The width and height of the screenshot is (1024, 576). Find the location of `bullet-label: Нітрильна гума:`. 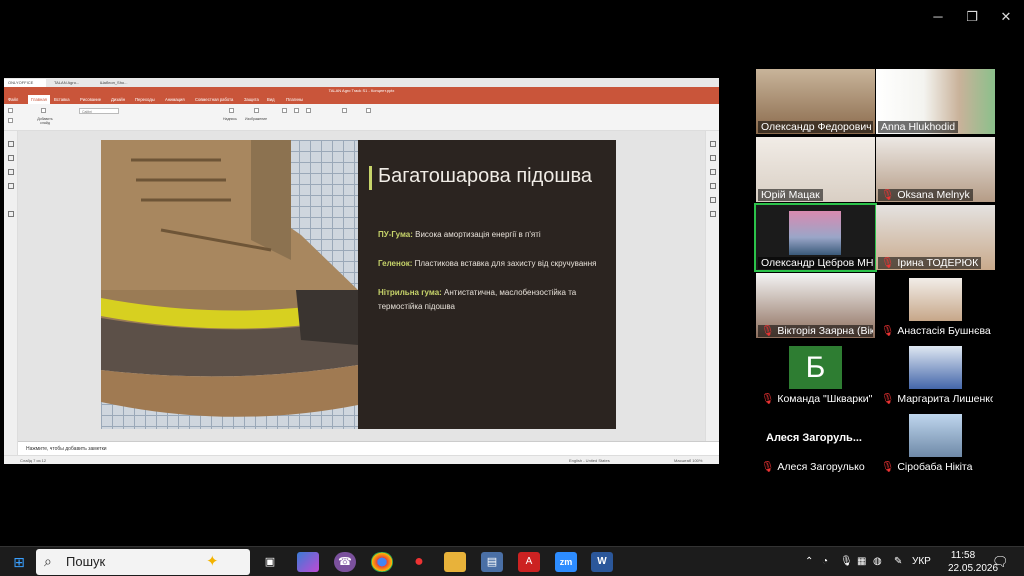

bullet-label: Нітрильна гума: is located at coordinates (410, 292).